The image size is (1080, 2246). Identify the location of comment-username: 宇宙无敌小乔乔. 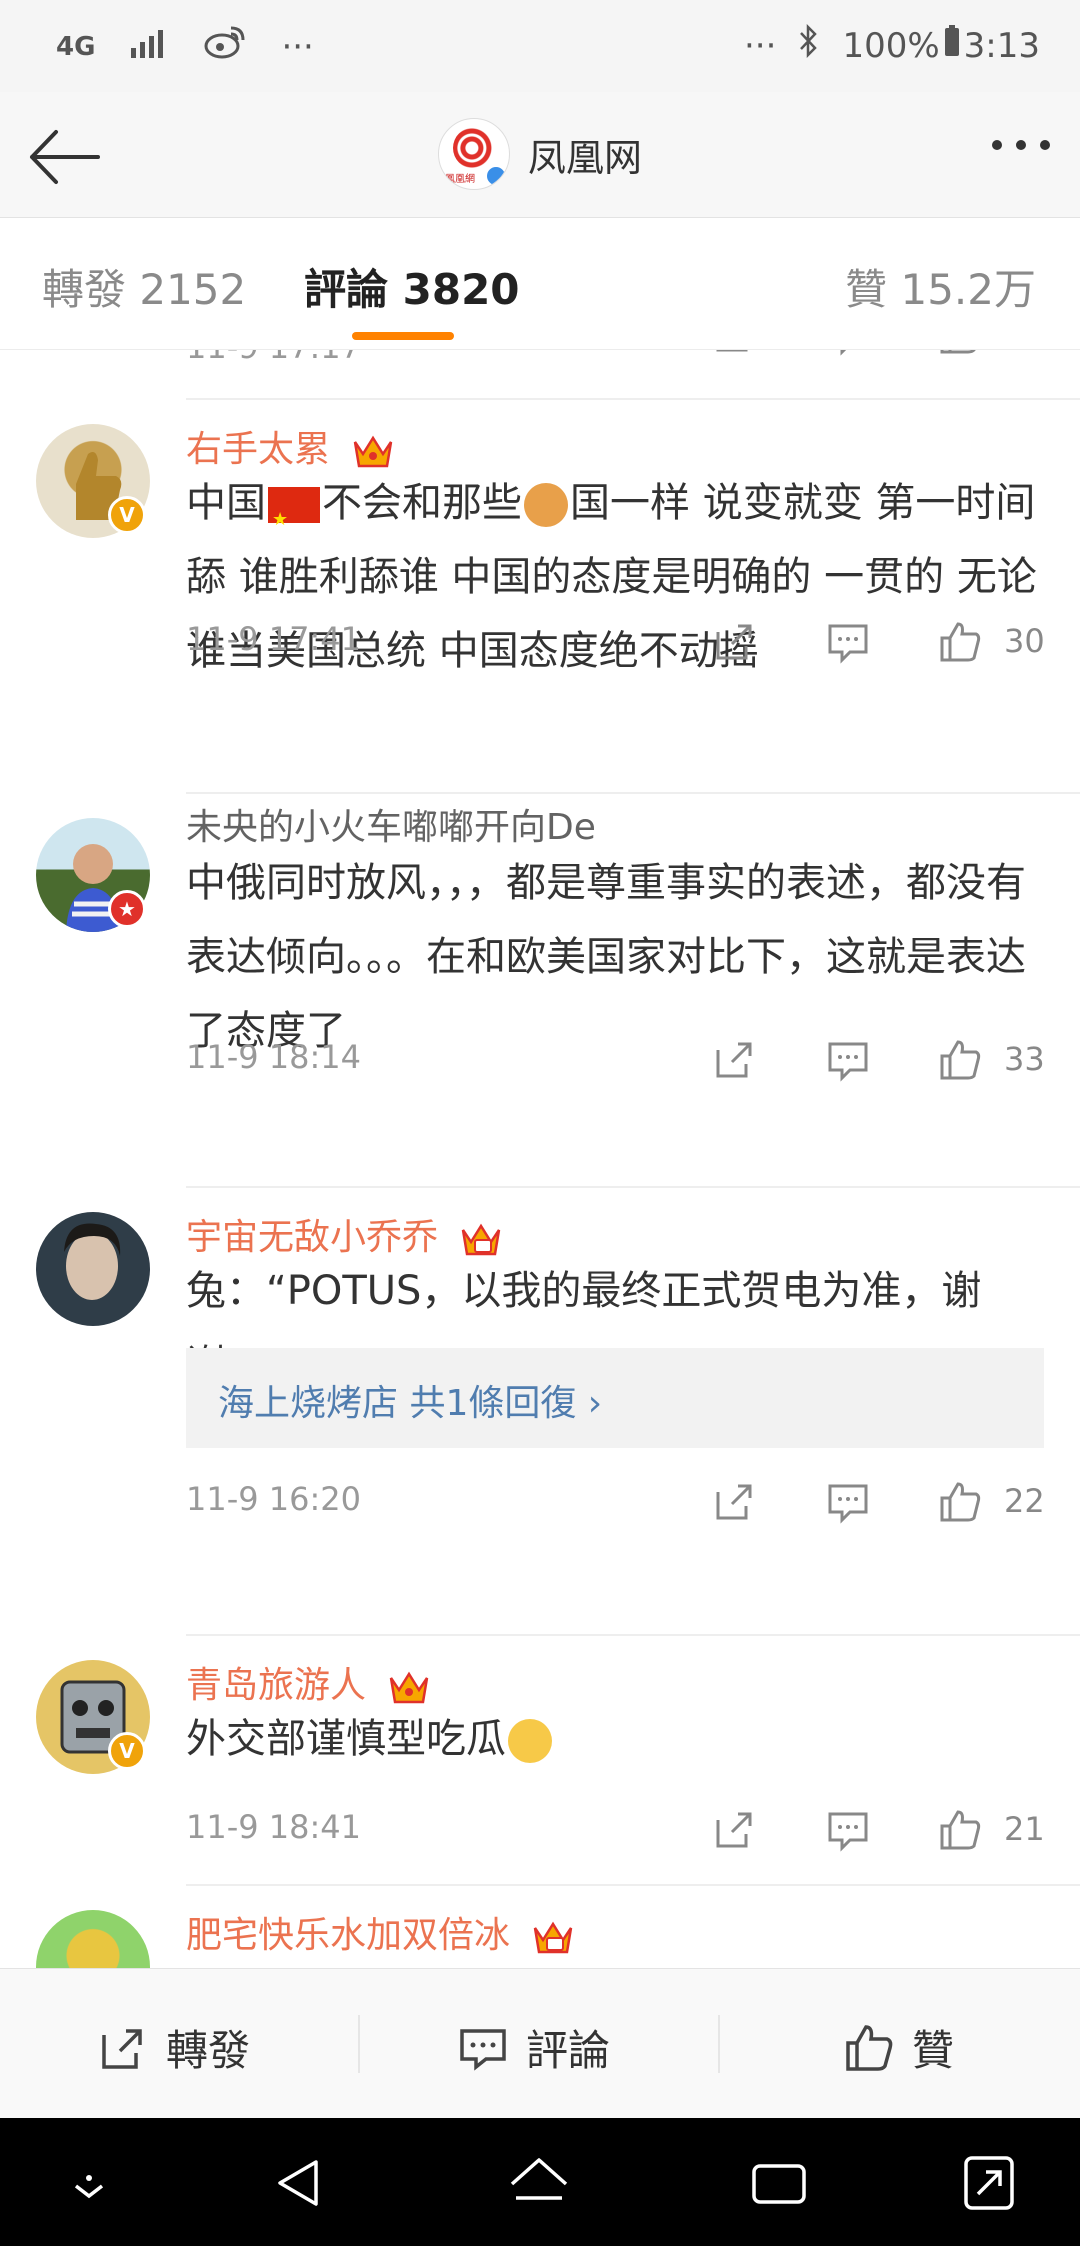
(344, 1234).